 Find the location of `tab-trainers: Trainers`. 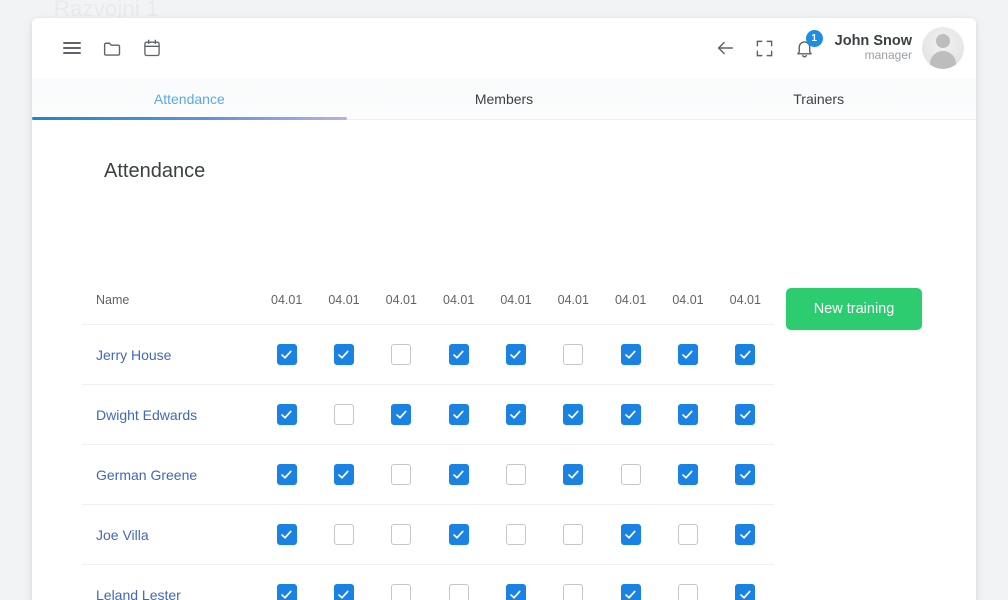

tab-trainers: Trainers is located at coordinates (818, 98).